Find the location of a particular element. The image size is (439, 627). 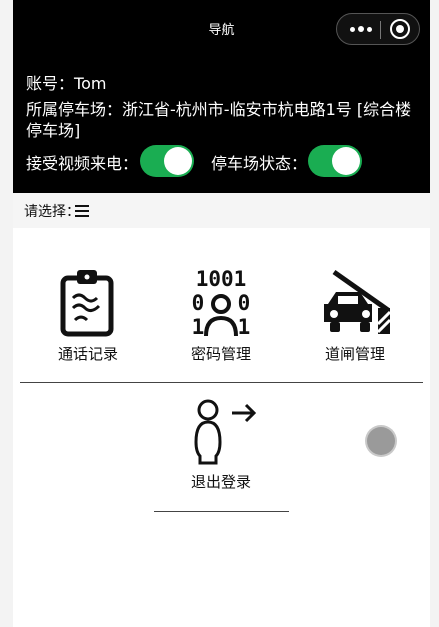

lot-status-toggle is located at coordinates (335, 161).